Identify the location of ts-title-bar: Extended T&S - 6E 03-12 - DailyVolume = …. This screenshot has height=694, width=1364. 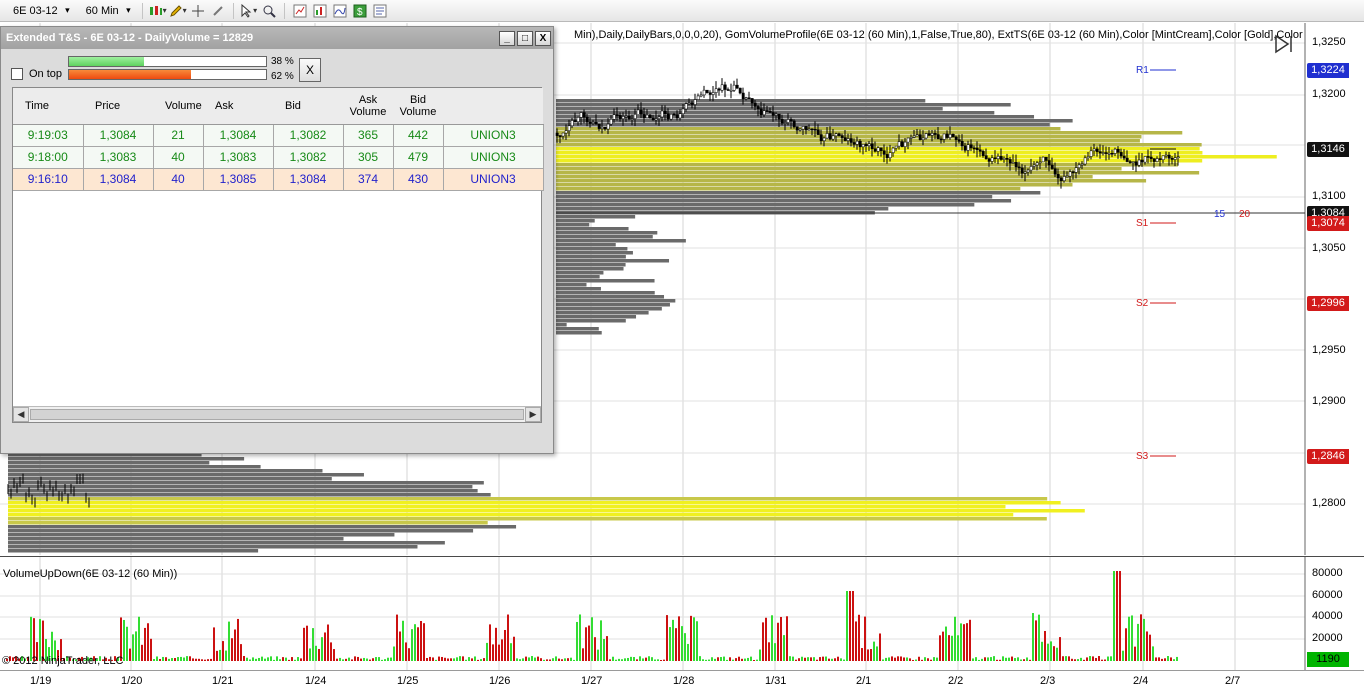
(277, 38).